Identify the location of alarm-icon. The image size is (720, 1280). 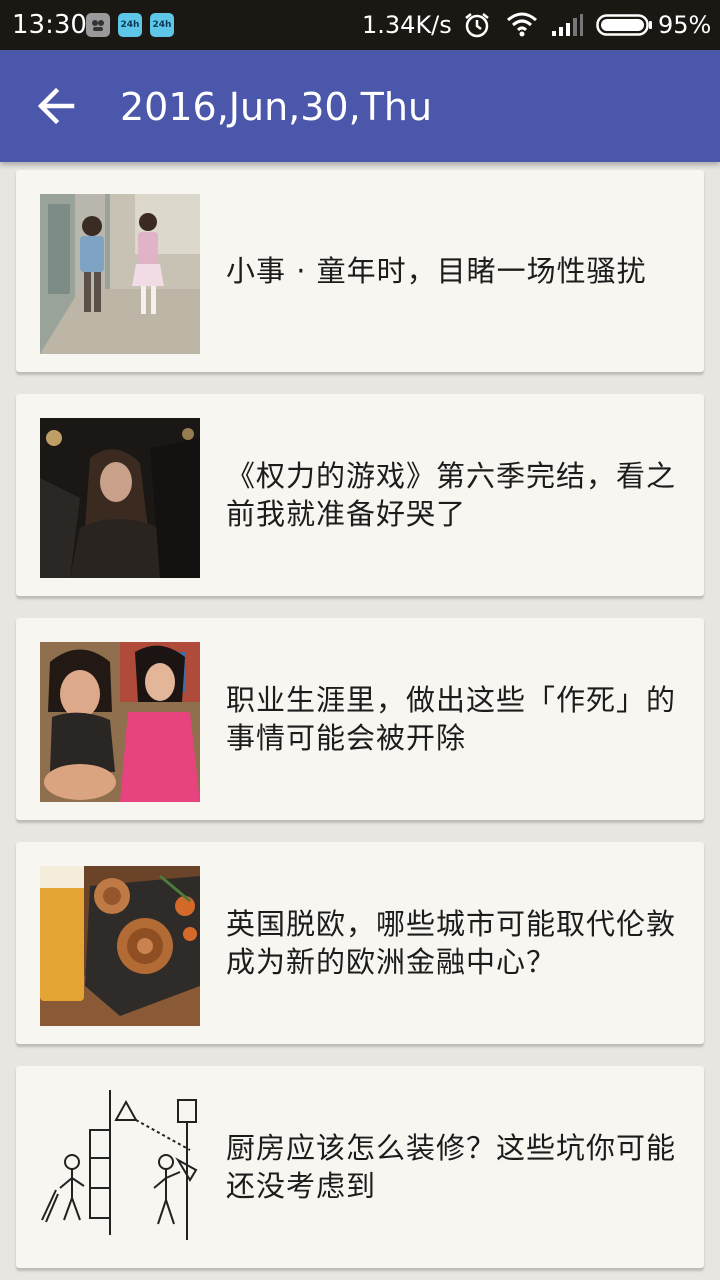
(477, 27).